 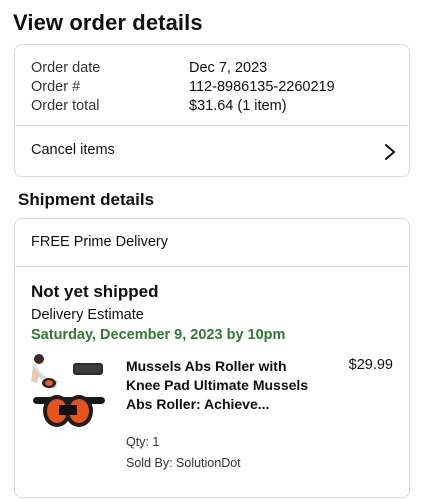 What do you see at coordinates (212, 266) in the screenshot?
I see `divider` at bounding box center [212, 266].